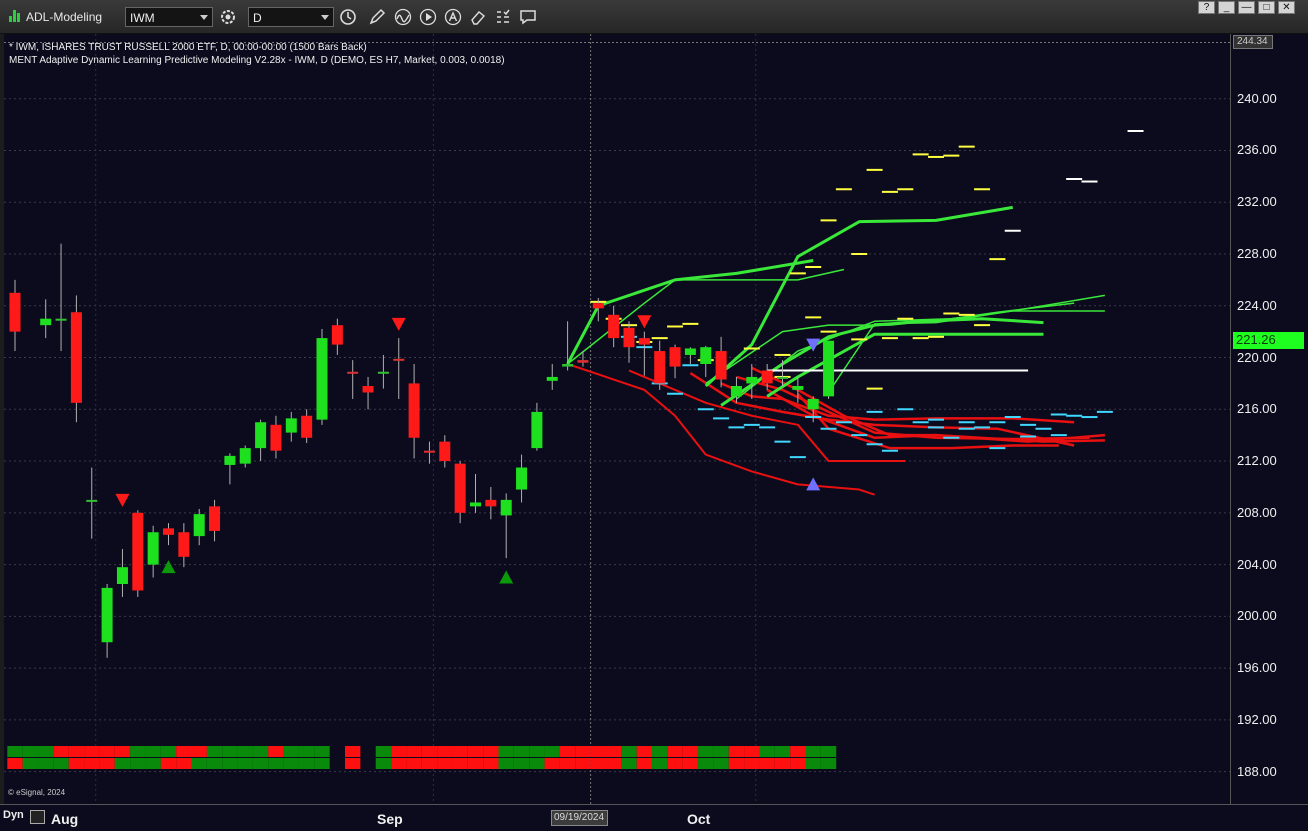 Image resolution: width=1308 pixels, height=831 pixels. I want to click on study-wave-icon, so click(403, 17).